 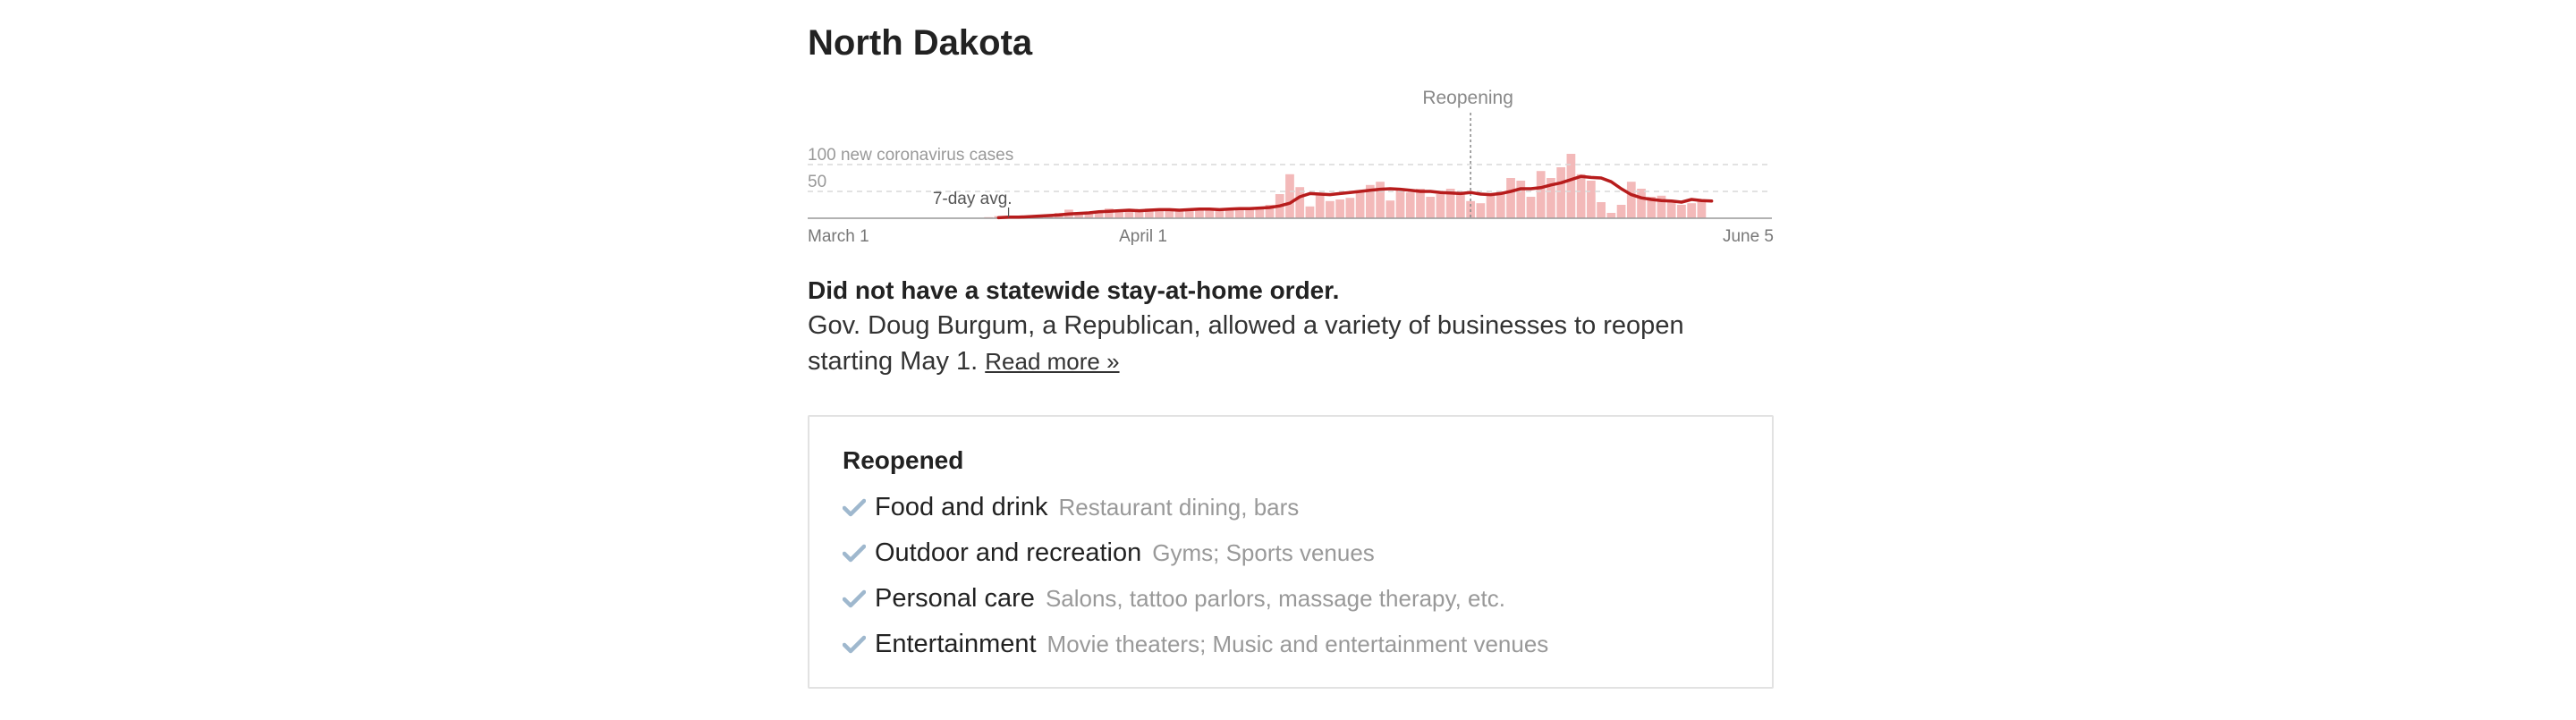 What do you see at coordinates (1008, 552) in the screenshot?
I see `item-name: Outdoor and recreation` at bounding box center [1008, 552].